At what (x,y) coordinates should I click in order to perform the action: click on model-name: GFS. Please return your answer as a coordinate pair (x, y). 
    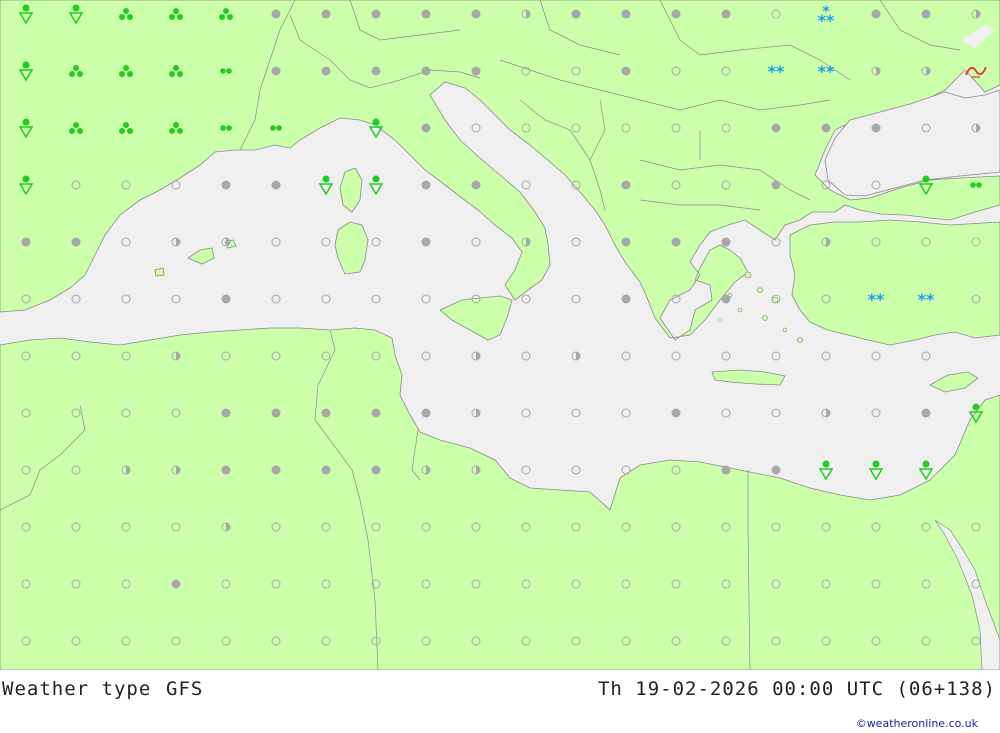
    Looking at the image, I should click on (185, 689).